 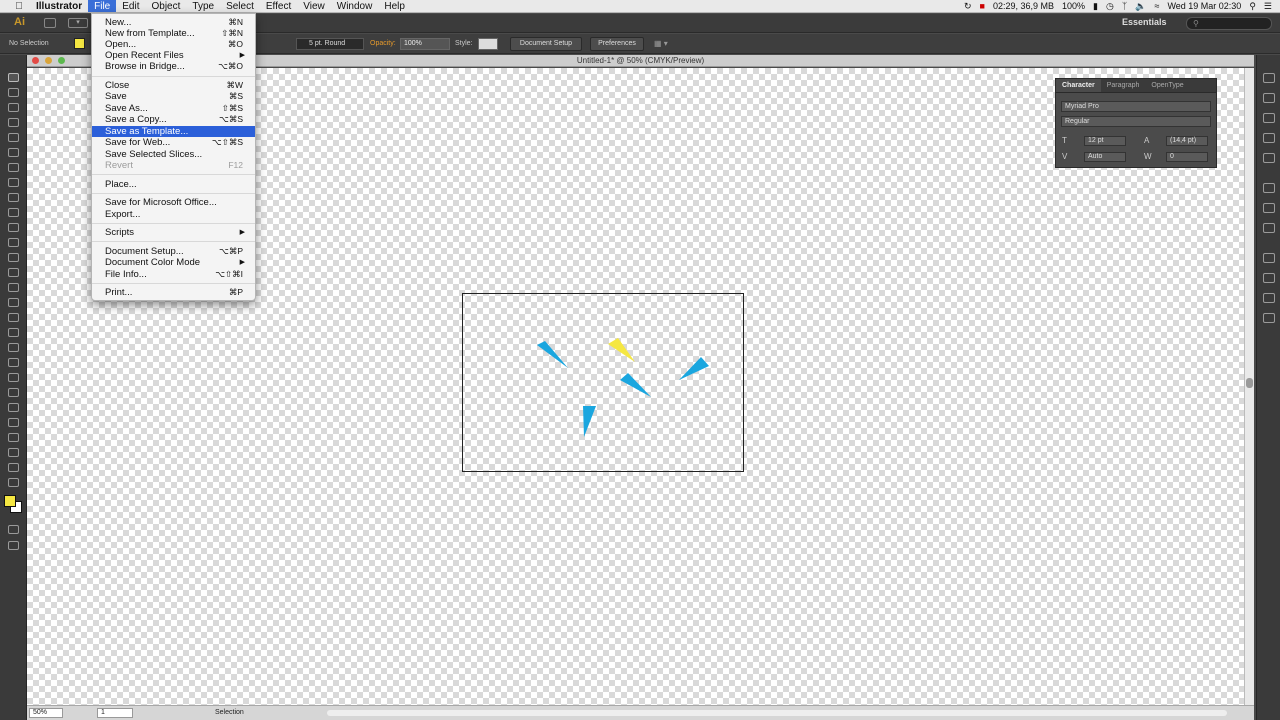 What do you see at coordinates (13, 152) in the screenshot?
I see `type-tool-icon` at bounding box center [13, 152].